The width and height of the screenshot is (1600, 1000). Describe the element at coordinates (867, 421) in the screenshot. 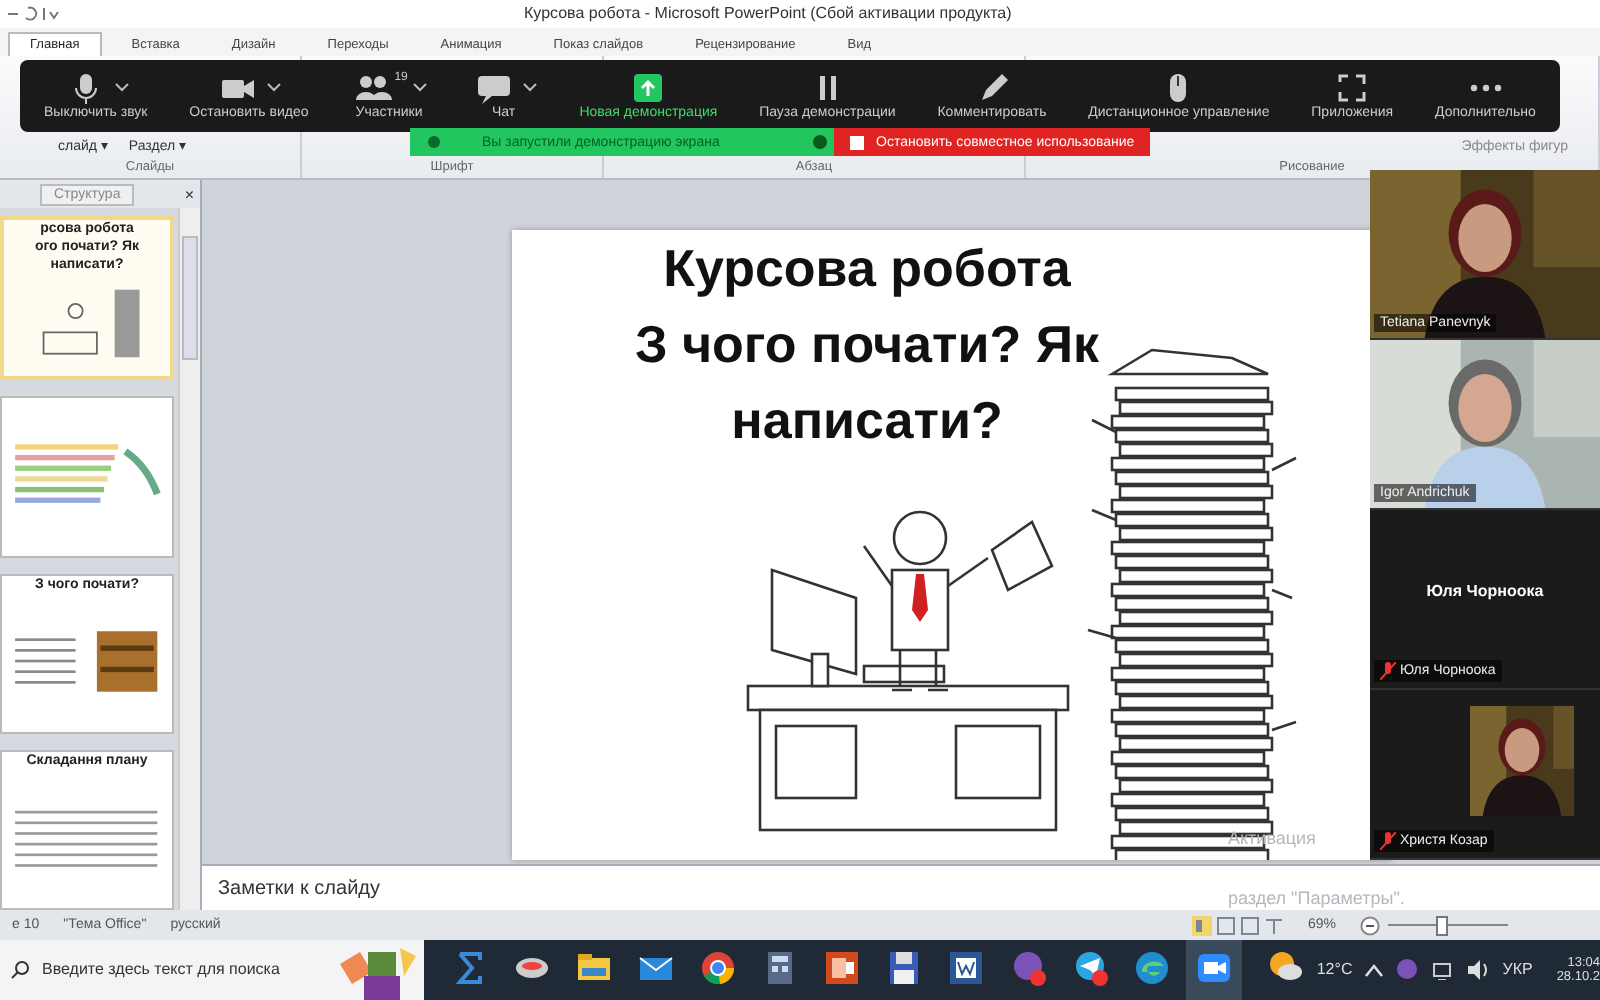

I see `slide-title: написати?` at that location.